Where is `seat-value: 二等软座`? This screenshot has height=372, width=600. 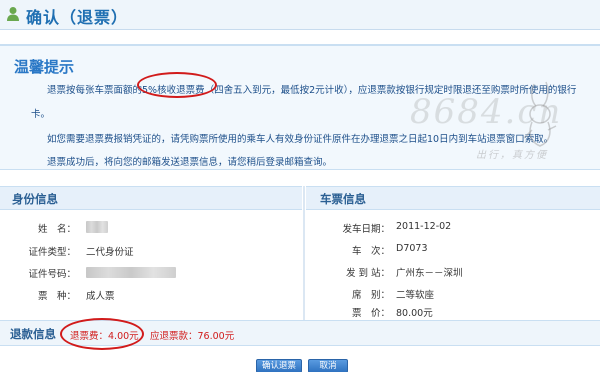
seat-value: 二等软座 is located at coordinates (415, 295).